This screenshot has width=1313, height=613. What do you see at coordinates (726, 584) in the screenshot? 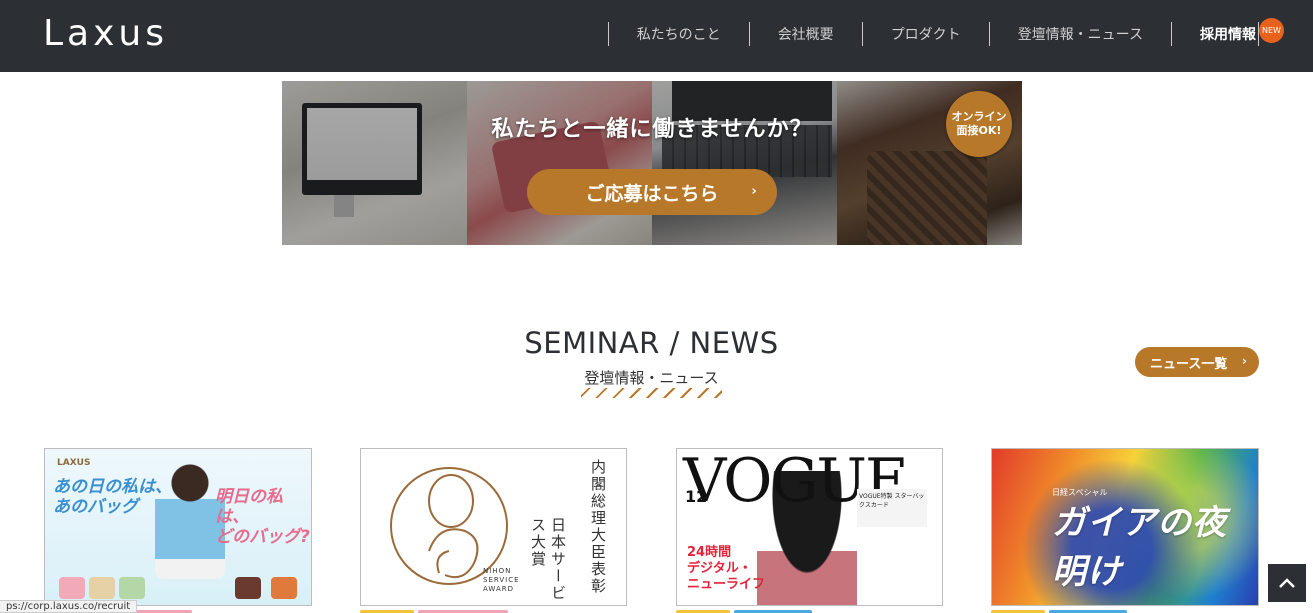
I see `cover-headline-line3: ニューライフ` at bounding box center [726, 584].